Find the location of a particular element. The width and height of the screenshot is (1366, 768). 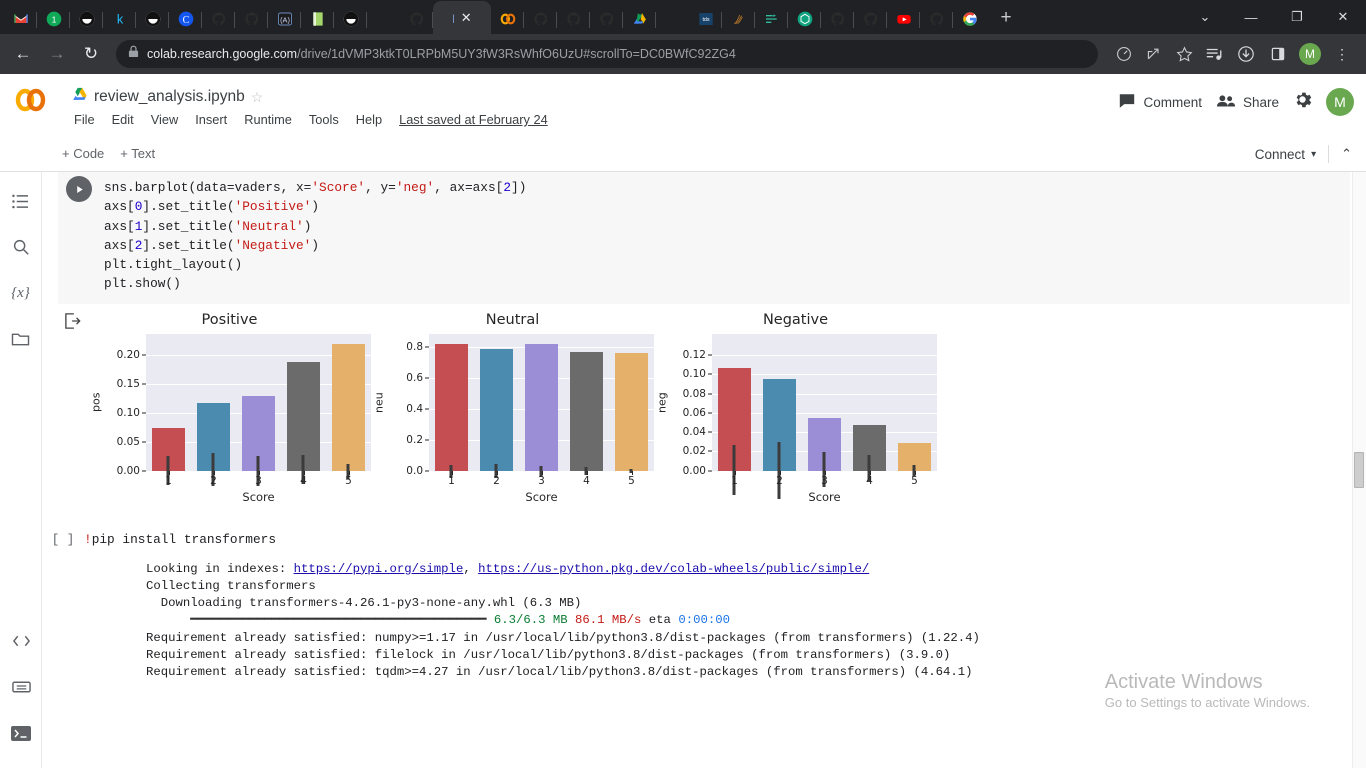

kaggle-tab: k is located at coordinates (119, 19).